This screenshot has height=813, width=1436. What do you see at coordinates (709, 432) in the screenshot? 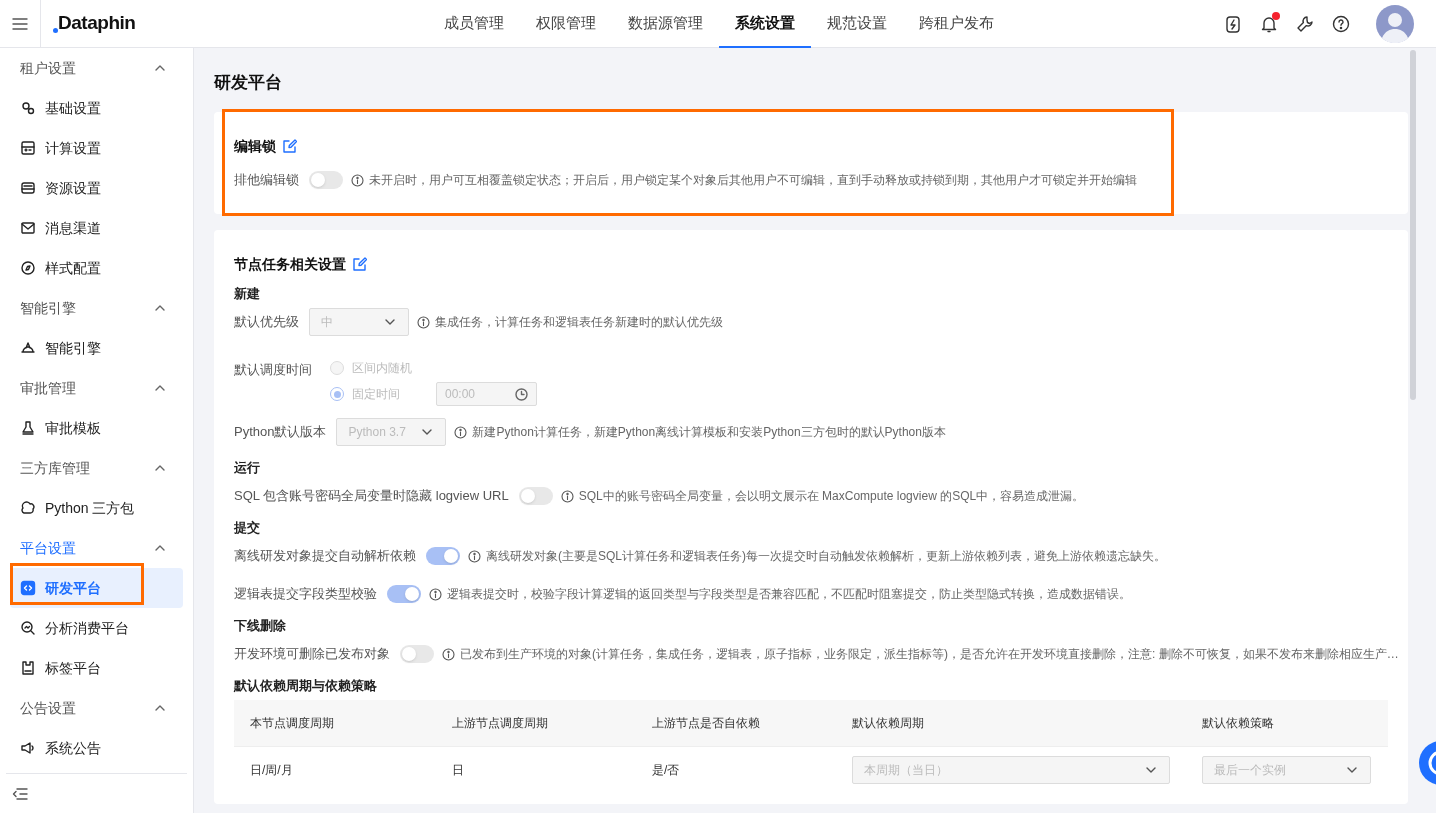
I see `hint-text: 新建Python计算任务，新建Python离线计算模板和安装Python三方包时的默认Python版本` at bounding box center [709, 432].